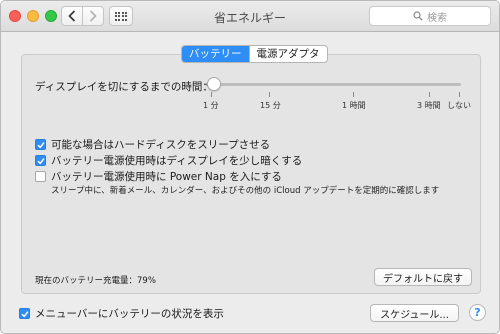 Image resolution: width=500 pixels, height=334 pixels. Describe the element at coordinates (250, 16) in the screenshot. I see `toolbar: 省エネルギー 検索` at that location.